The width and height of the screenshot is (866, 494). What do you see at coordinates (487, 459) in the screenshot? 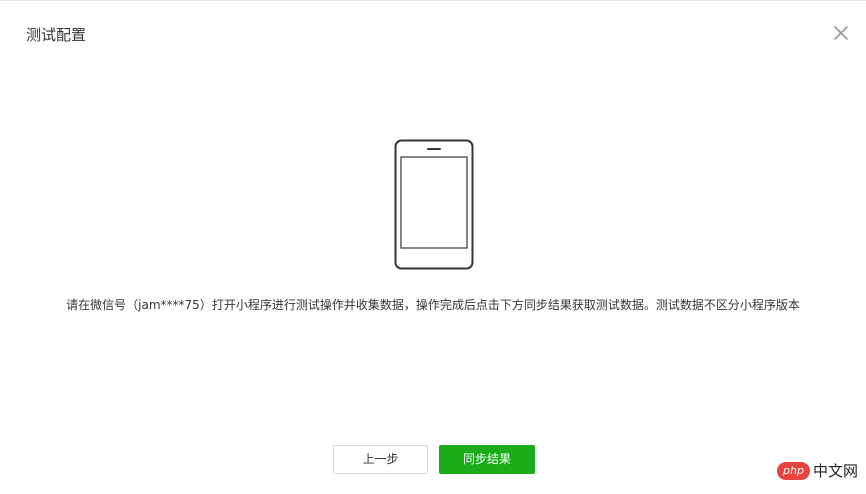
I see `sync-results-button: 同步结果` at bounding box center [487, 459].